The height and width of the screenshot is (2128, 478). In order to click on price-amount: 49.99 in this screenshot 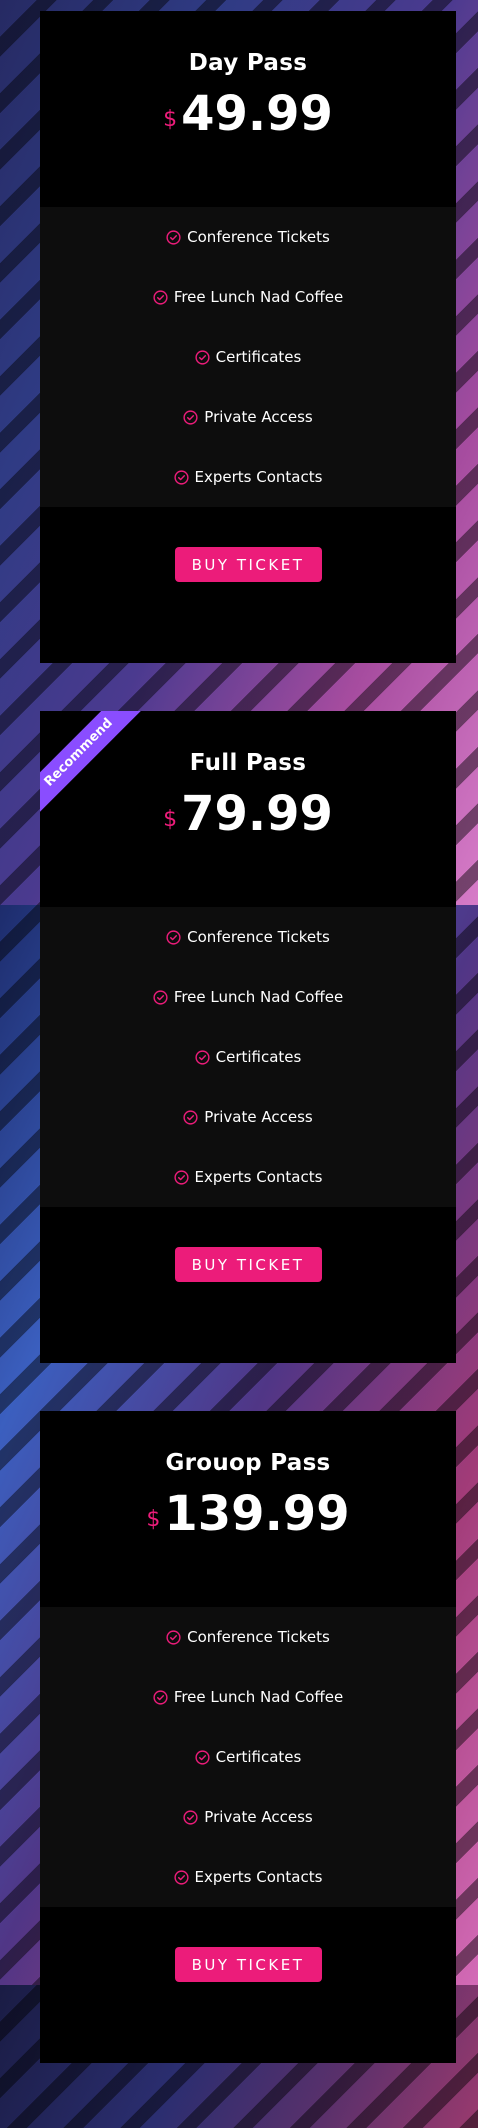, I will do `click(257, 114)`.